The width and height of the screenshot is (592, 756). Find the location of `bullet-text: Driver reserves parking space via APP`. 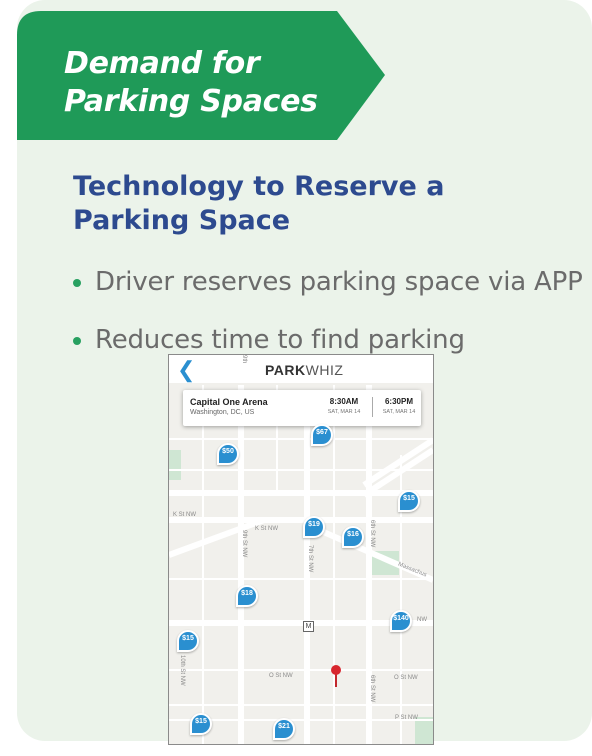

bullet-text: Driver reserves parking space via APP is located at coordinates (339, 282).